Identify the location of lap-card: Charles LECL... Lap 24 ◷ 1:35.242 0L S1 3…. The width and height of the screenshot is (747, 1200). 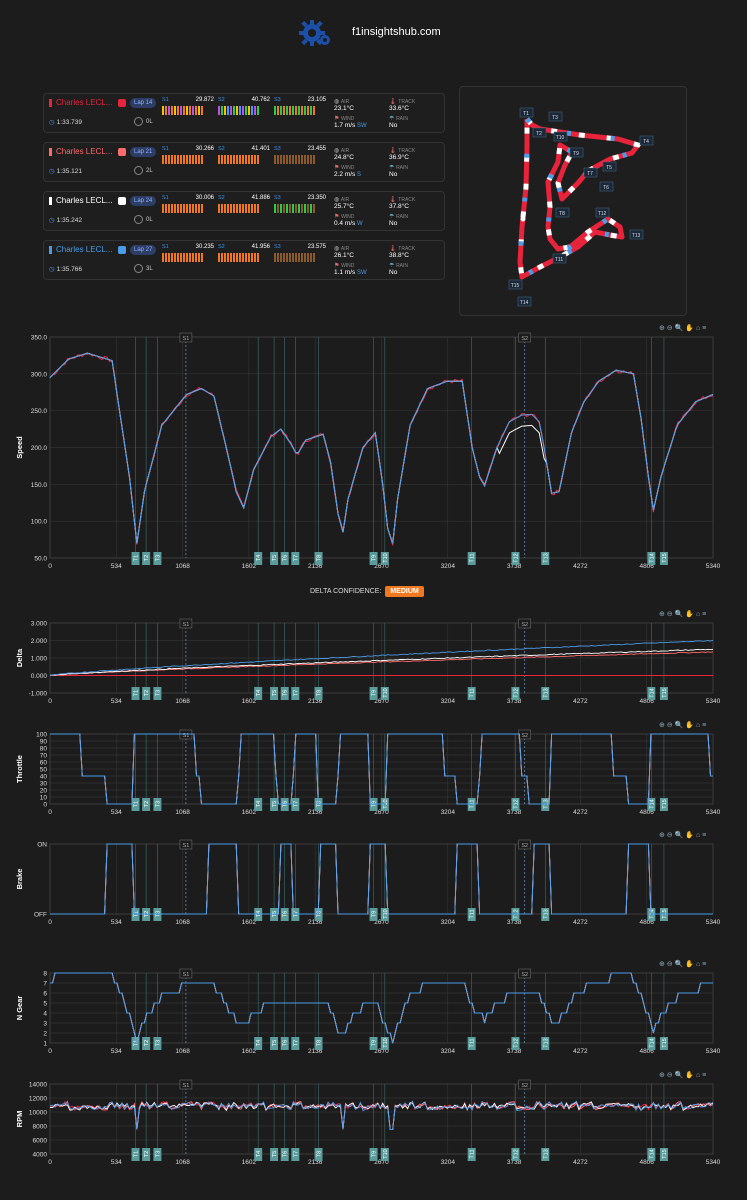
(244, 211).